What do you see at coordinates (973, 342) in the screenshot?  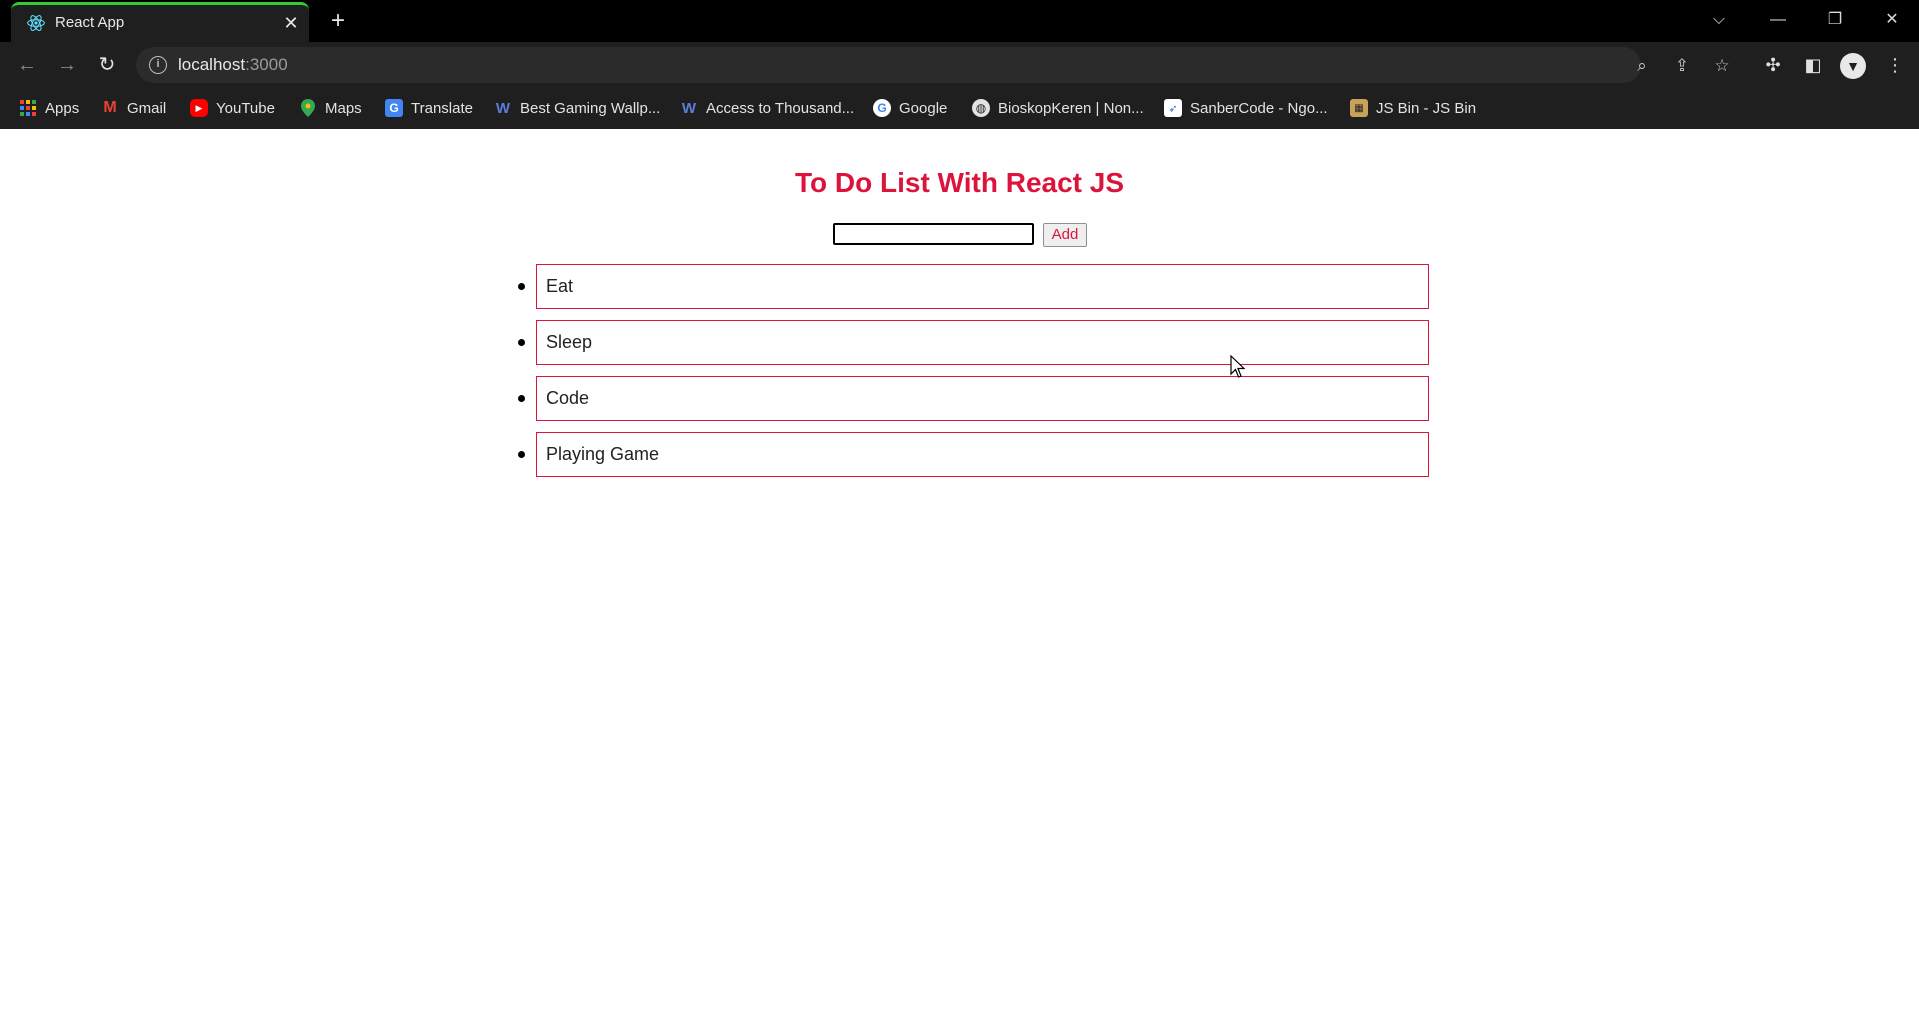 I see `todo-item: Sleep` at bounding box center [973, 342].